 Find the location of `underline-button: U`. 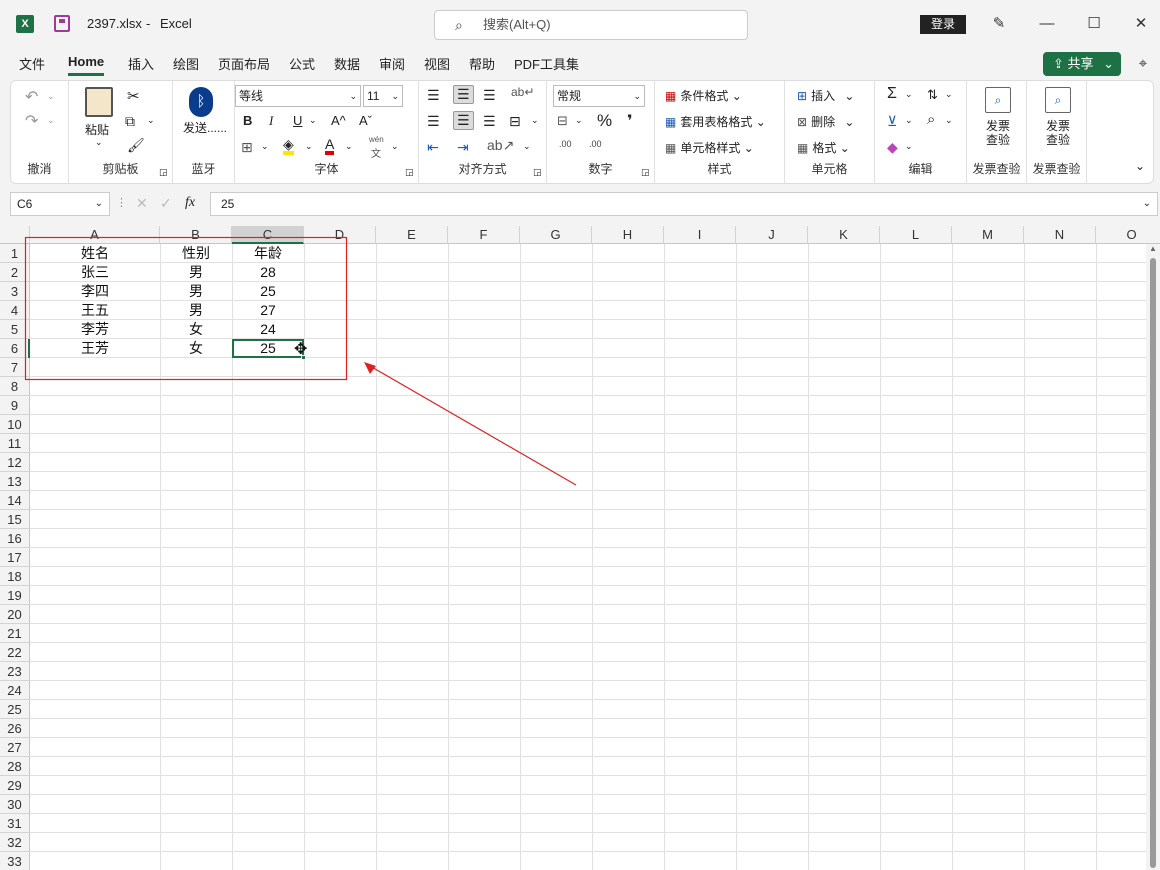

underline-button: U is located at coordinates (297, 120).